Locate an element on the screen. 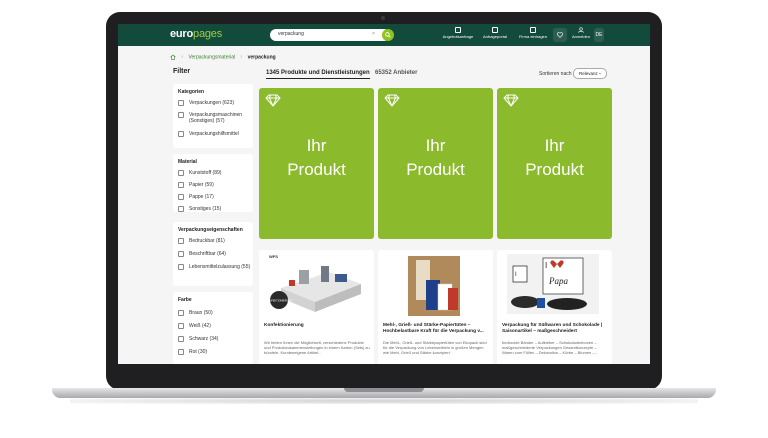 Image resolution: width=768 pixels, height=438 pixels. image-caption: KONFEKTIONIERUNG is located at coordinates (279, 301).